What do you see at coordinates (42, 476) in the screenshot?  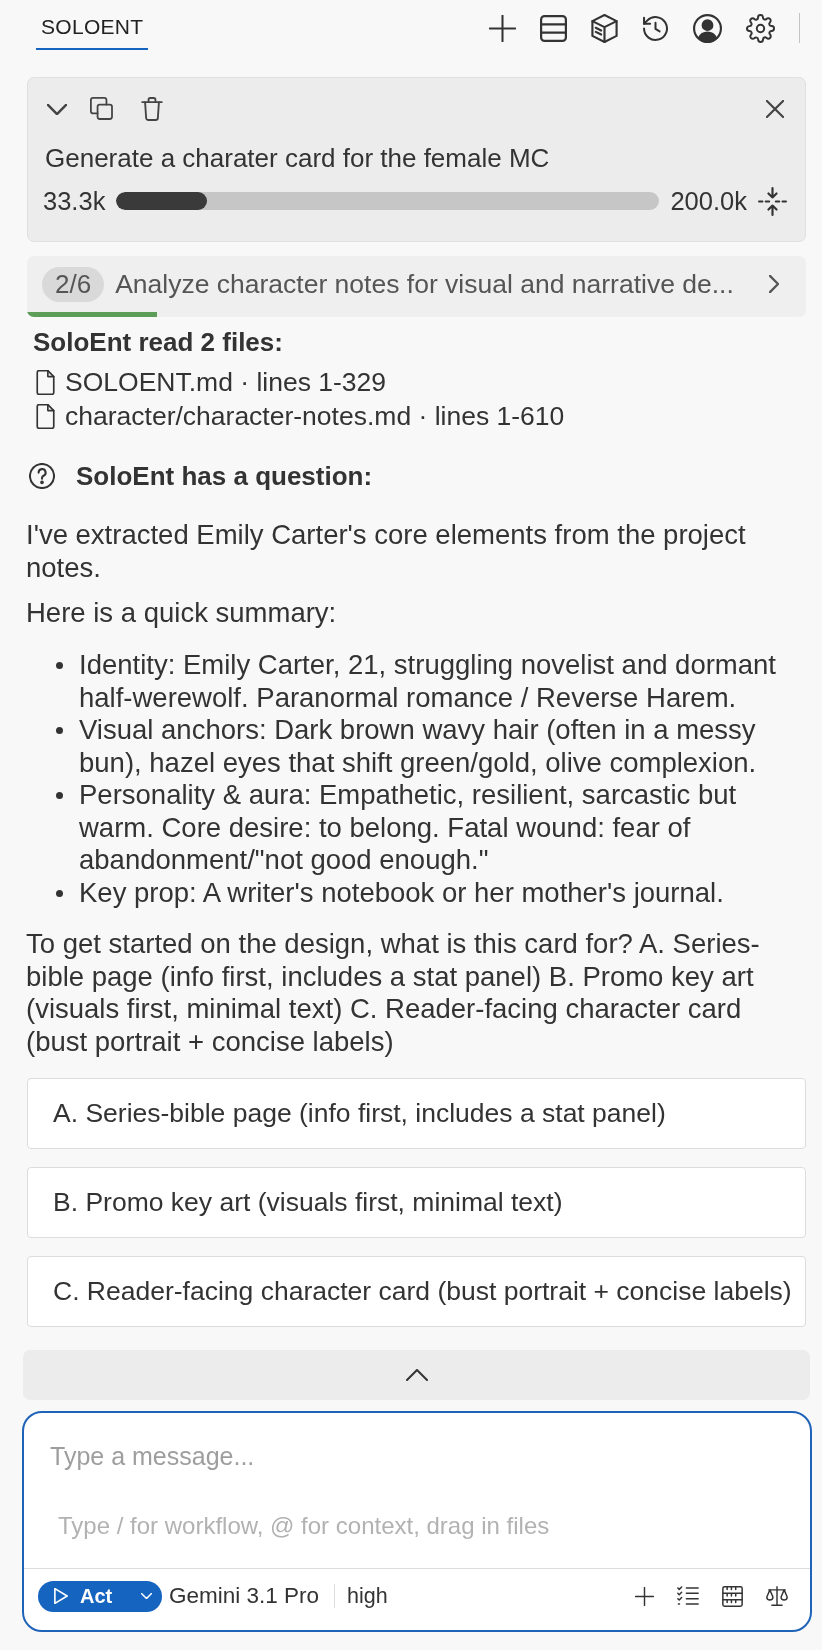 I see `help-icon` at bounding box center [42, 476].